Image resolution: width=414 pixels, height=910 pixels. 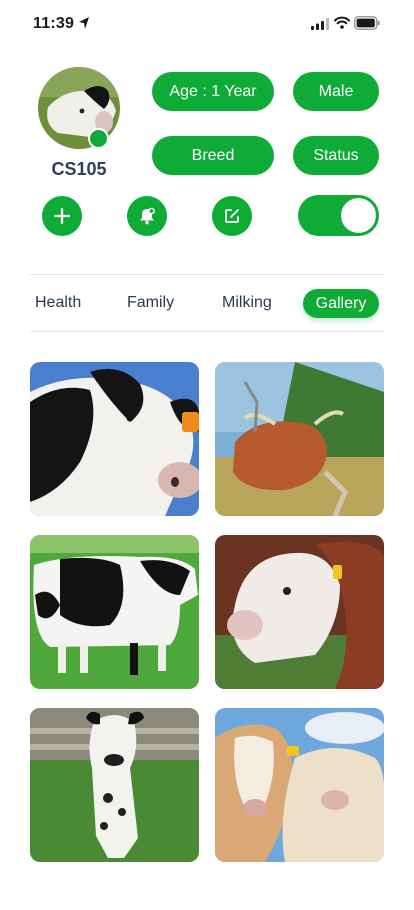 I want to click on spotted-calf-image, so click(x=114, y=785).